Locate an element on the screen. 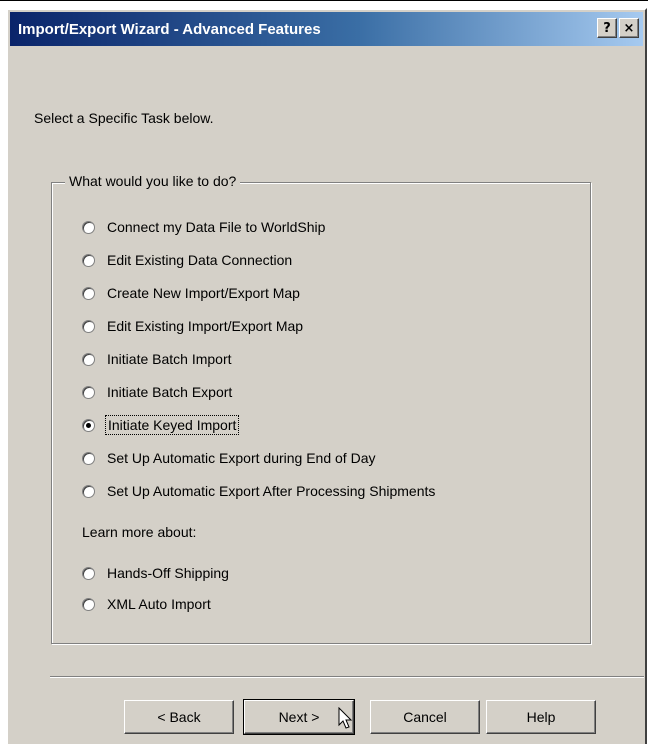  option-label: Initiate Batch Import is located at coordinates (169, 359).